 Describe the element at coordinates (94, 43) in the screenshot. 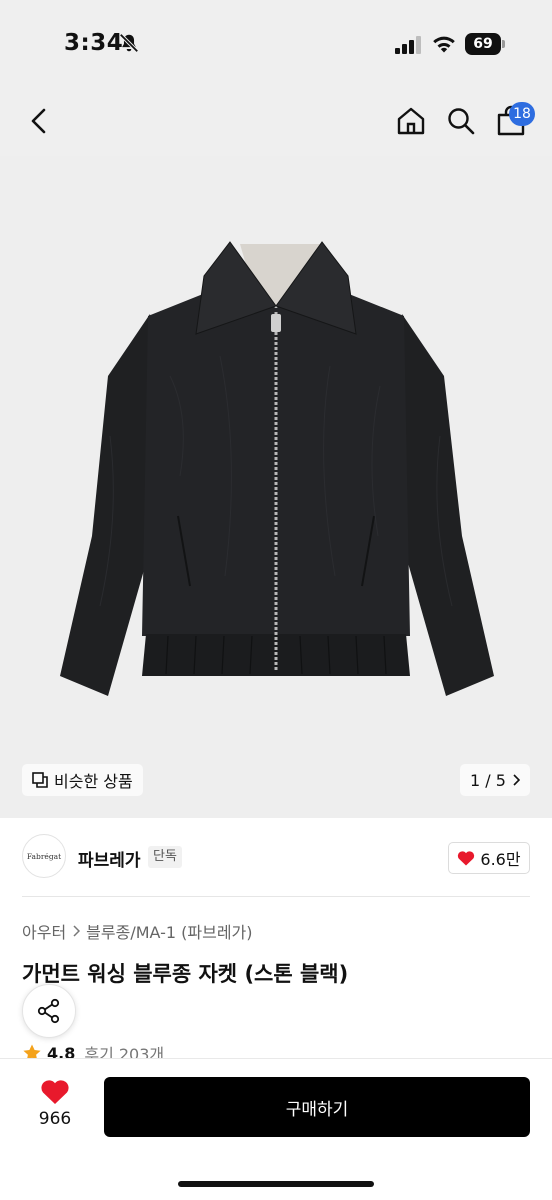

I see `status-time: 3:34` at that location.